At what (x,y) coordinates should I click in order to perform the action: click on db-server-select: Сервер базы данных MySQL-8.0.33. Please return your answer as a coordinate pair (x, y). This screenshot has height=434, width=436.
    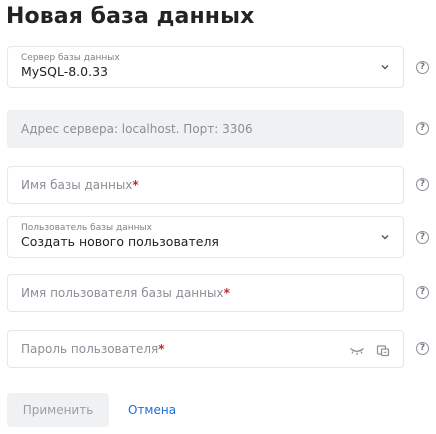
    Looking at the image, I should click on (205, 67).